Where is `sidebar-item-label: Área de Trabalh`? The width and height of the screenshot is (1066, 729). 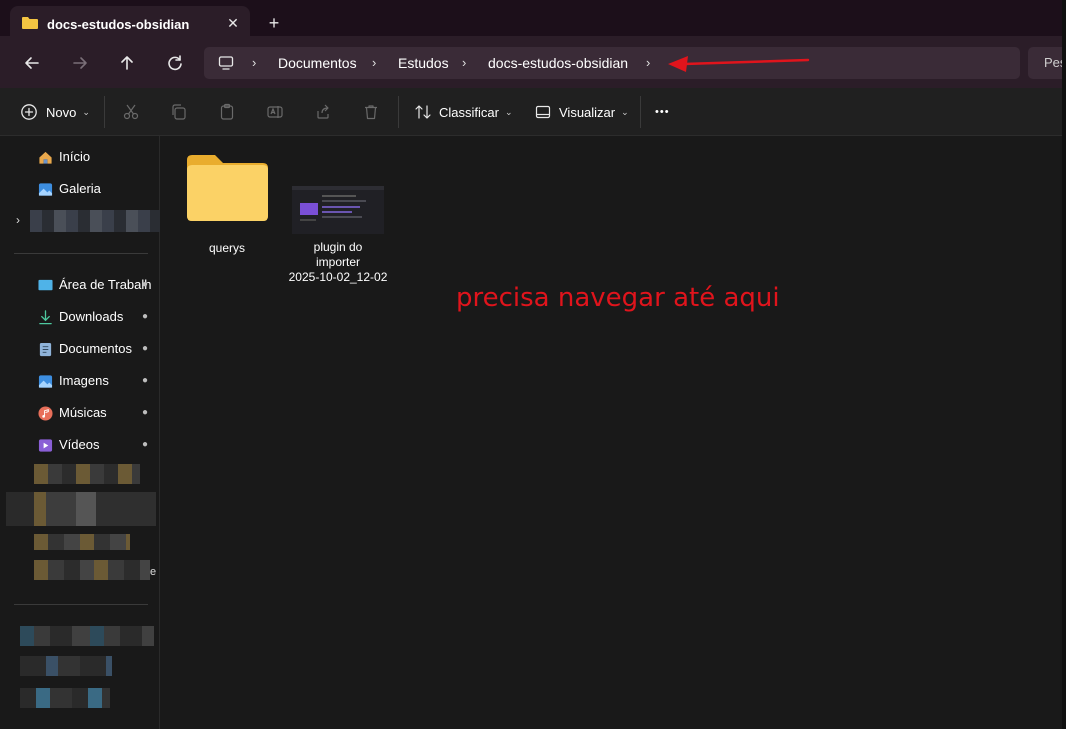 sidebar-item-label: Área de Trabalh is located at coordinates (105, 284).